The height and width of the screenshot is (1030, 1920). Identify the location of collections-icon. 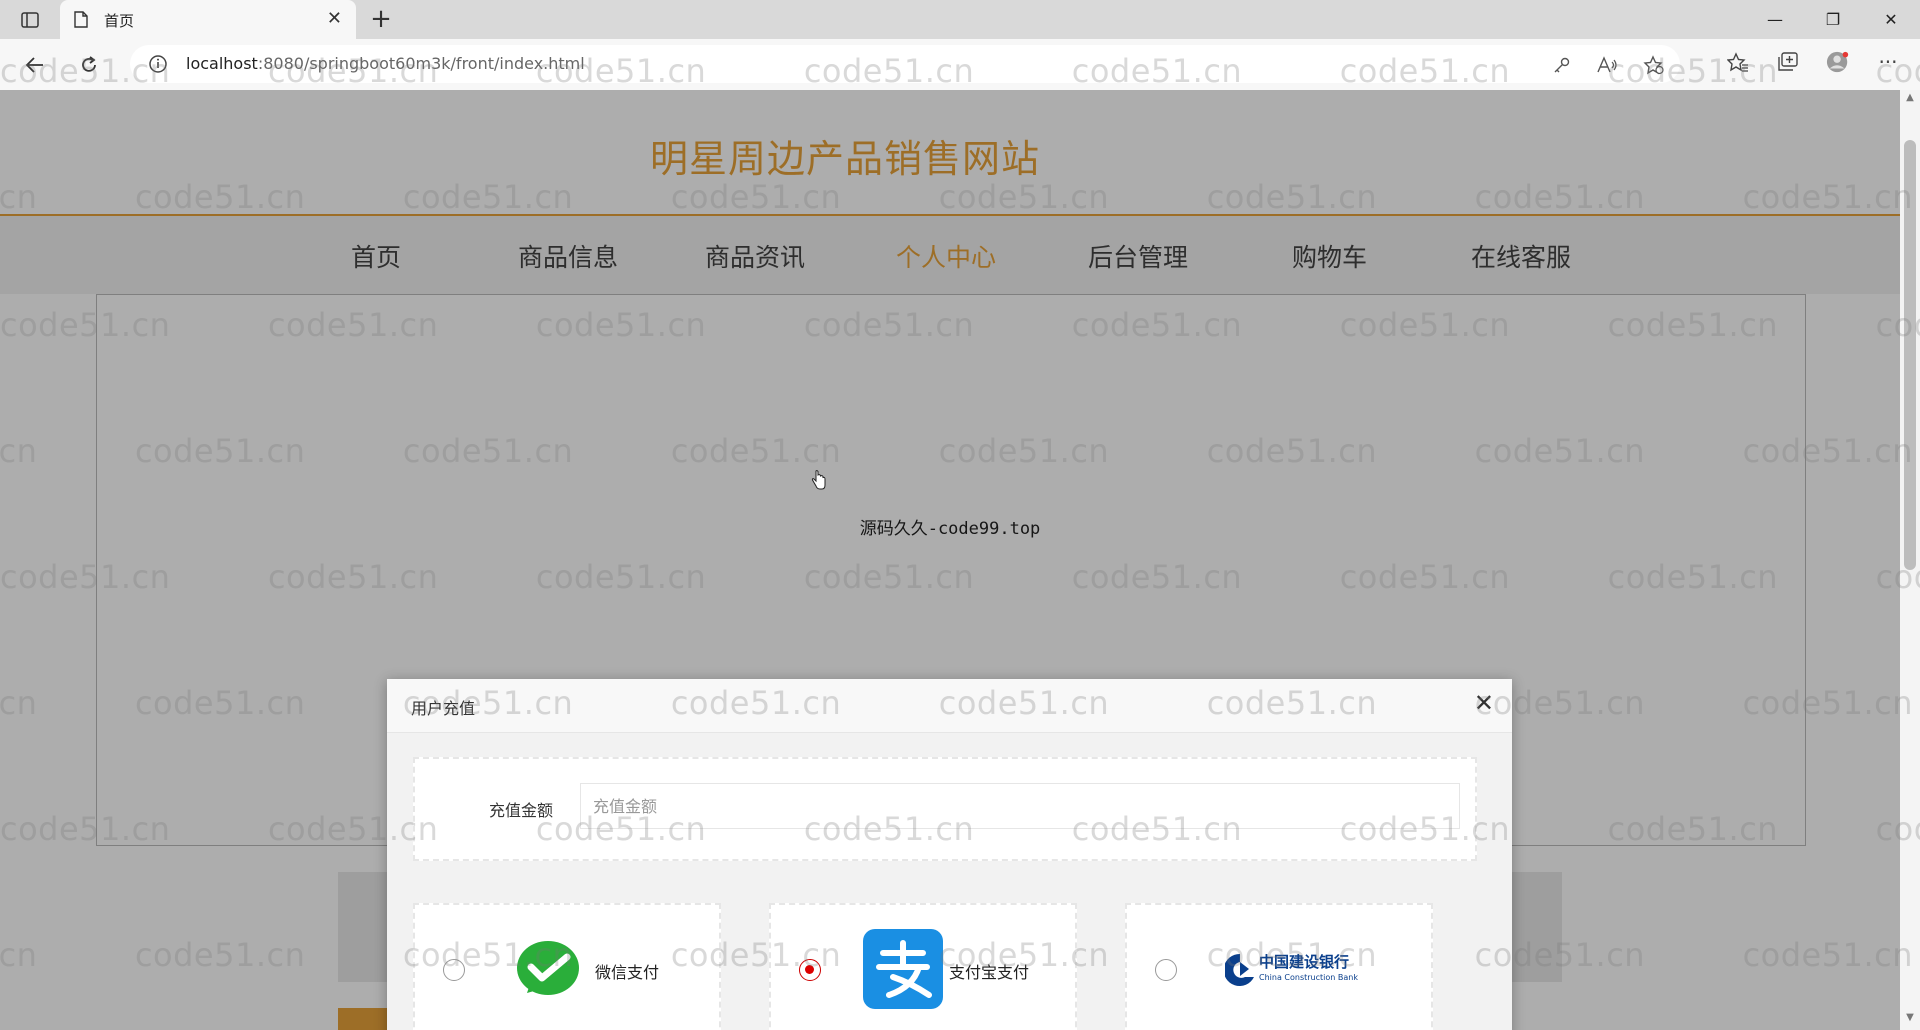
(1788, 62).